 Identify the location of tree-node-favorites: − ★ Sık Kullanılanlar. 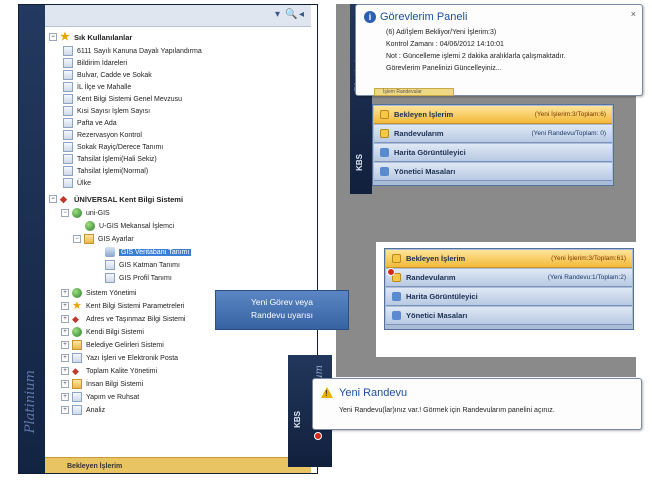
(90, 37).